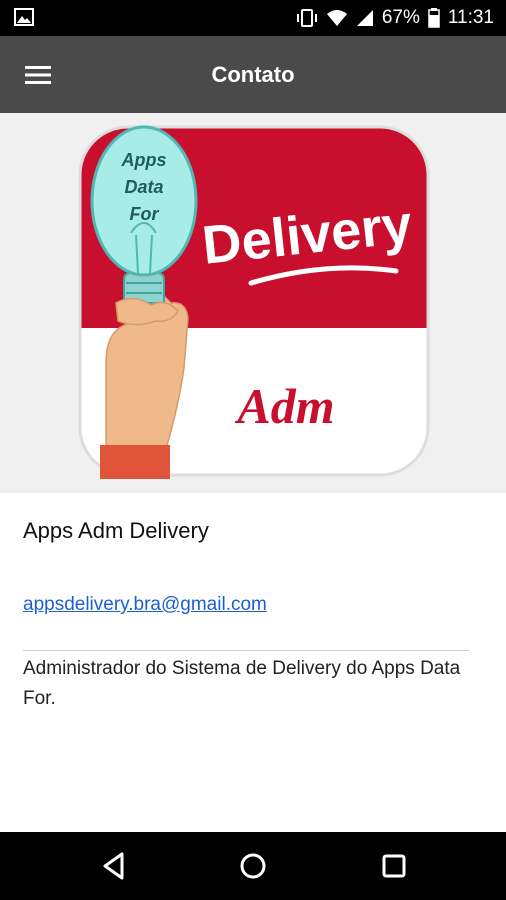 Image resolution: width=506 pixels, height=900 pixels. I want to click on system-nav-bar, so click(253, 866).